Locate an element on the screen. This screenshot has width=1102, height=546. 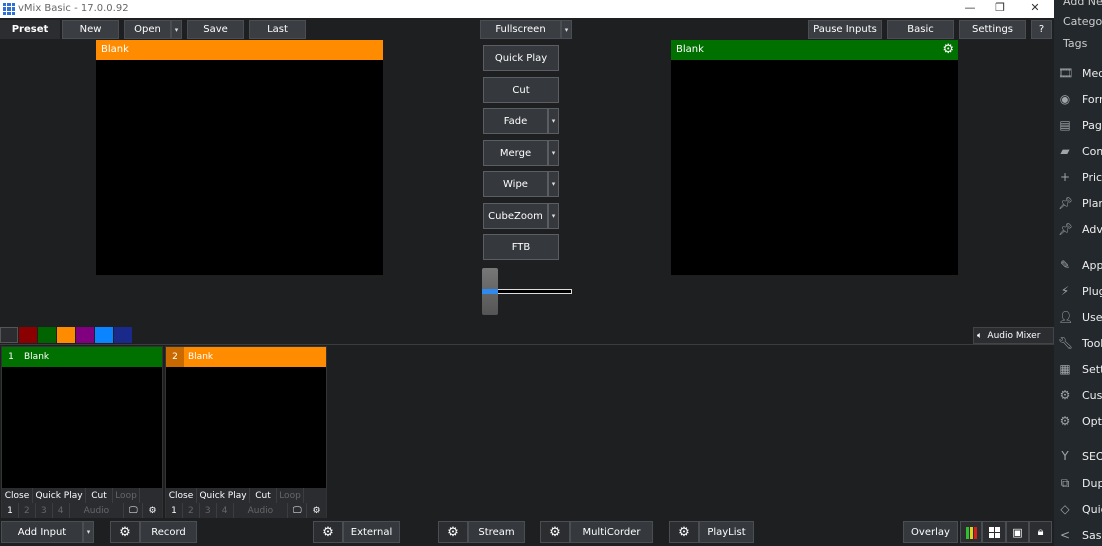
output-monitor: Blank ⚙ is located at coordinates (814, 157).